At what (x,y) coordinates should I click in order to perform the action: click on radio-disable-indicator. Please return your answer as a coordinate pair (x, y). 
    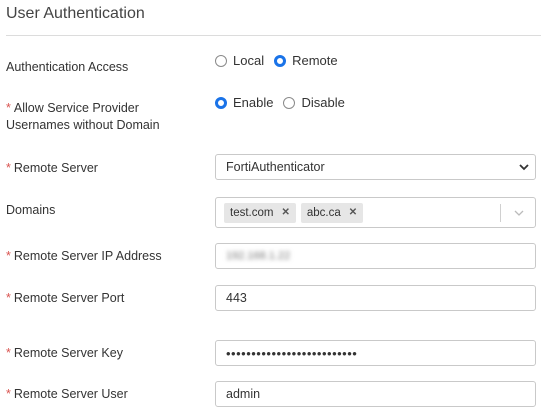
    Looking at the image, I should click on (289, 102).